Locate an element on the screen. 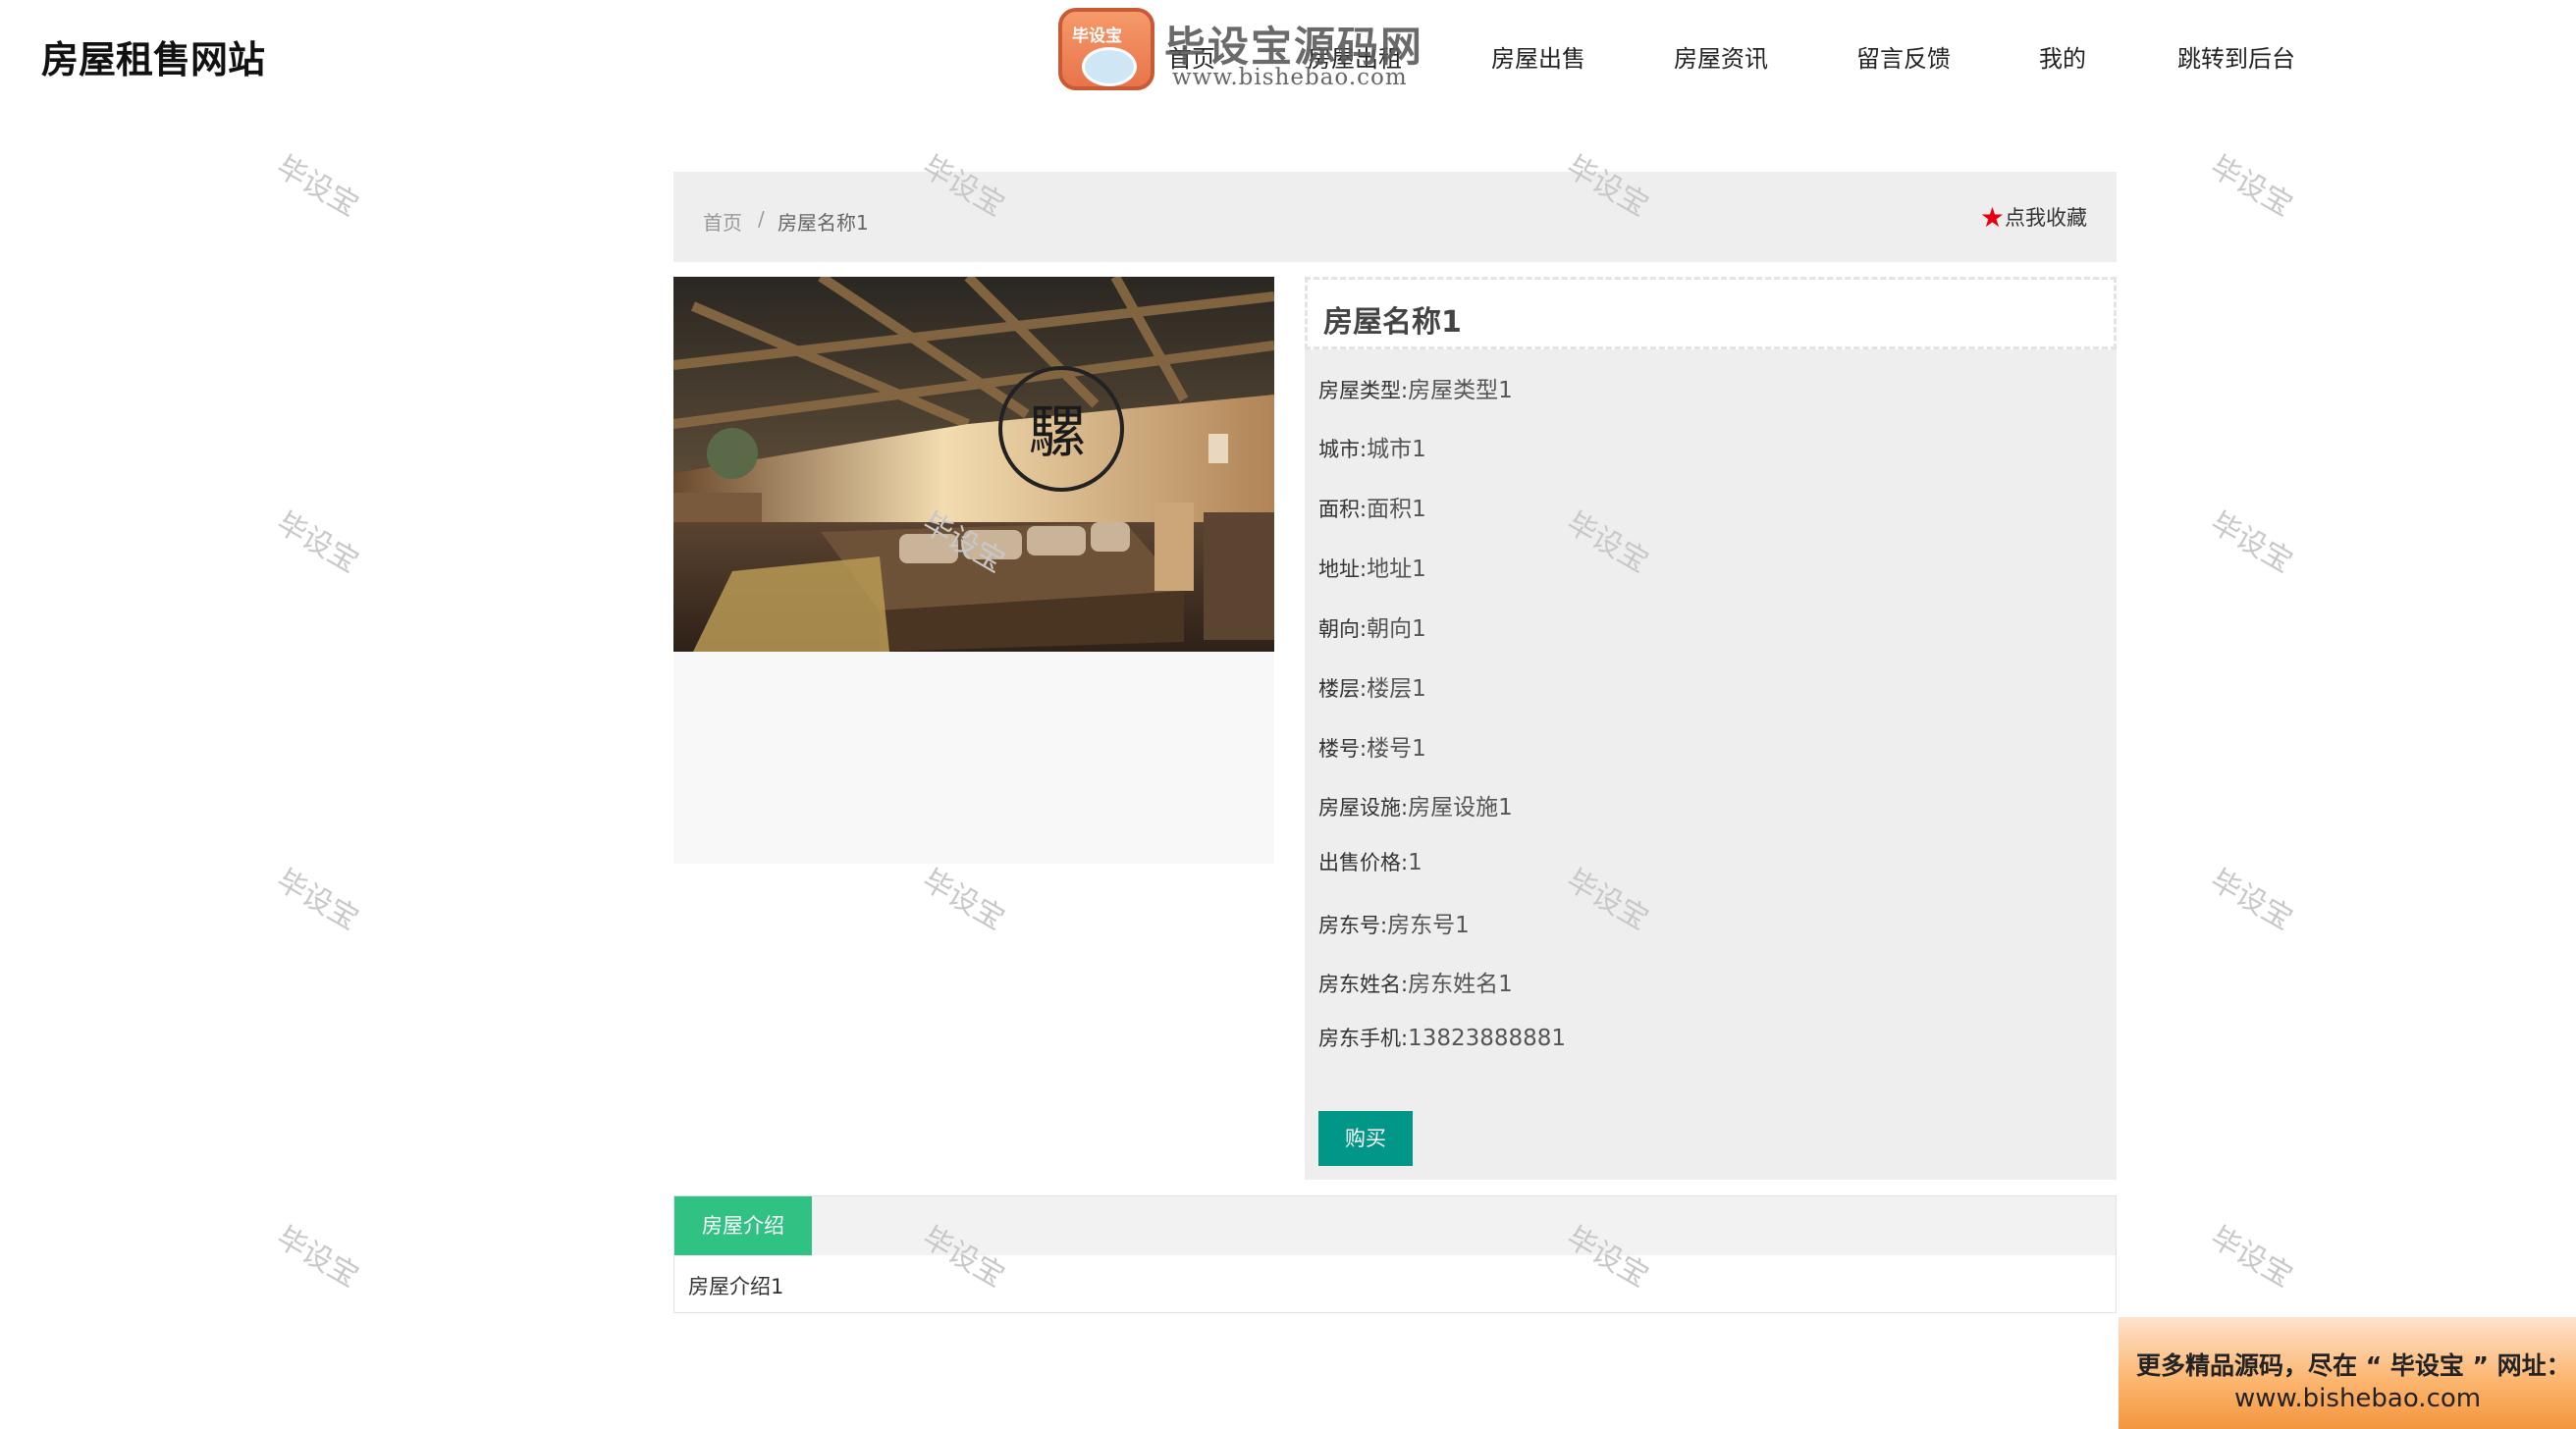 The width and height of the screenshot is (2576, 1429). favorite-button: ★点我收藏 is located at coordinates (2033, 218).